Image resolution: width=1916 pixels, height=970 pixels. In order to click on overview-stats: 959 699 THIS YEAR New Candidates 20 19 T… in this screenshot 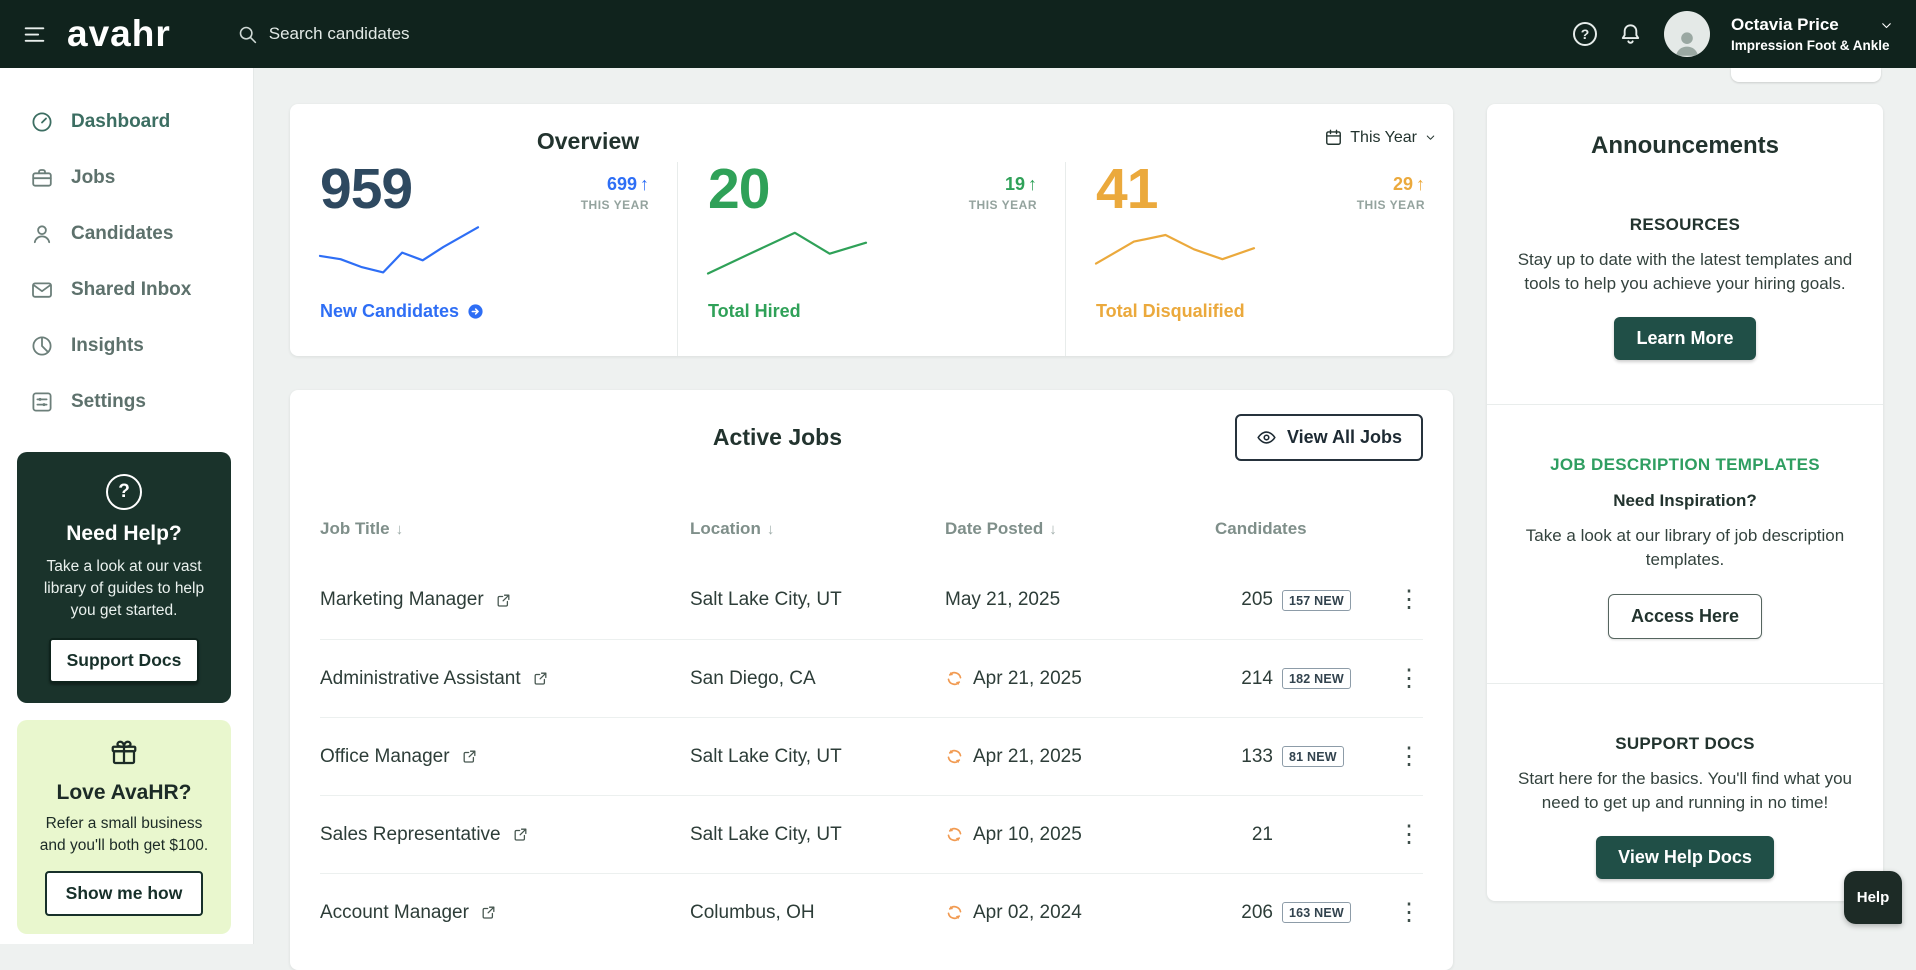, I will do `click(871, 256)`.